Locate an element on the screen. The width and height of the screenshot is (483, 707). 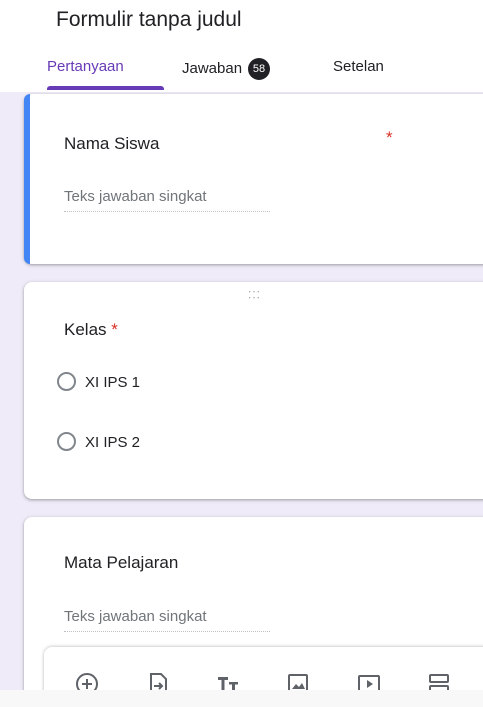
radio-option-label: XI IPS 2 is located at coordinates (113, 442).